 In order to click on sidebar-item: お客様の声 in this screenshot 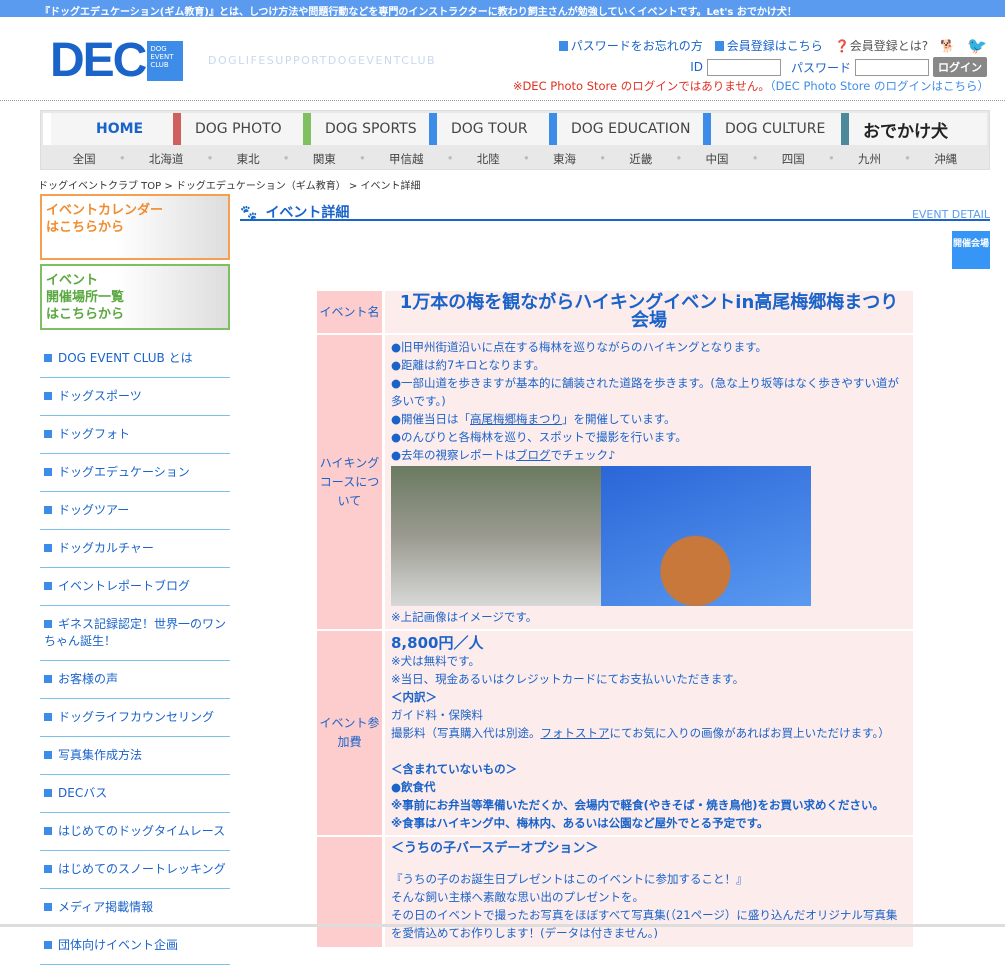, I will do `click(135, 680)`.